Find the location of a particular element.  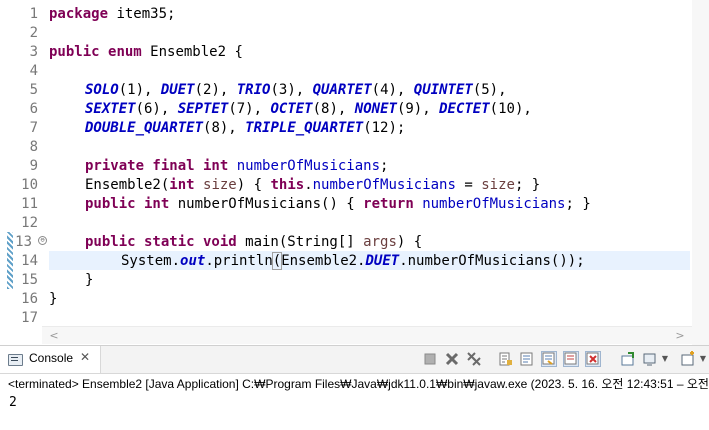

tab-label: Console is located at coordinates (51, 358).